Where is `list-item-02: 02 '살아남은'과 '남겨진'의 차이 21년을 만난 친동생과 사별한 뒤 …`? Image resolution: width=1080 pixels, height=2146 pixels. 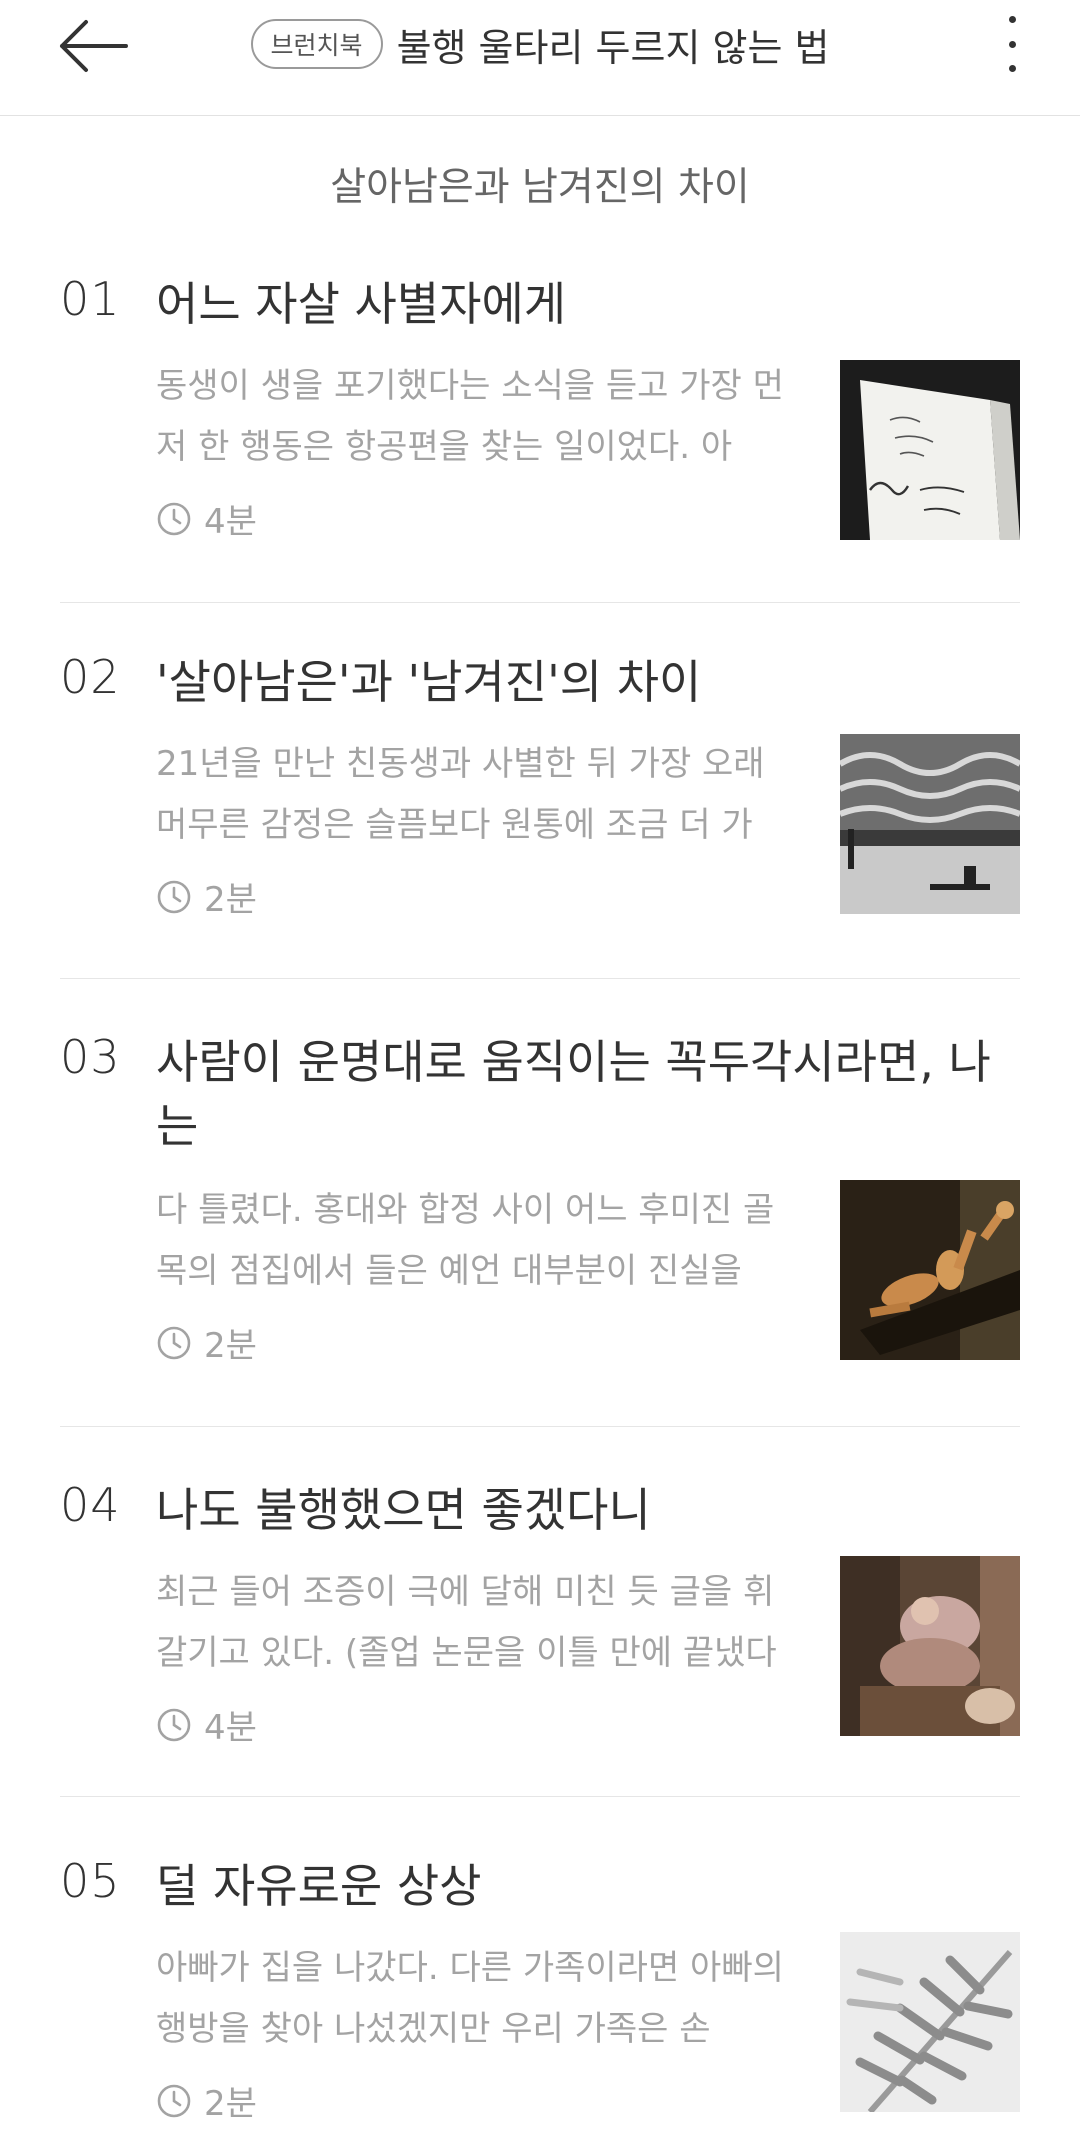
list-item-02: 02 '살아남은'과 '남겨진'의 차이 21년을 만난 친동생과 사별한 뒤 … is located at coordinates (540, 795).